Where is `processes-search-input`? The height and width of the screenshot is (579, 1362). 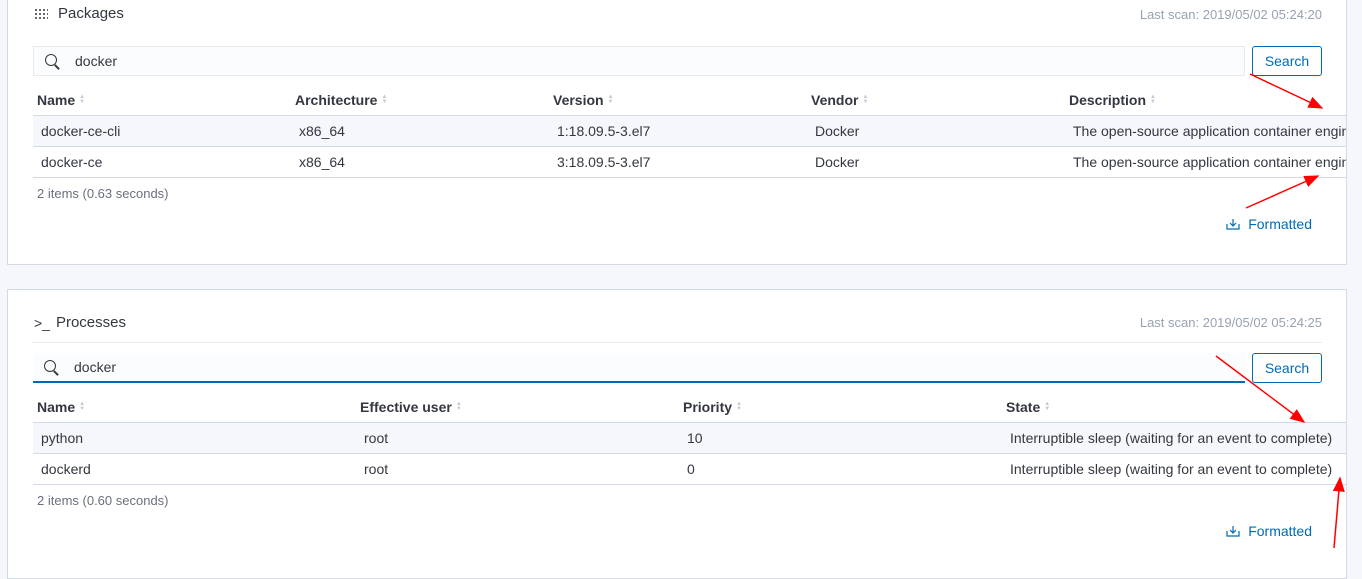 processes-search-input is located at coordinates (624, 367).